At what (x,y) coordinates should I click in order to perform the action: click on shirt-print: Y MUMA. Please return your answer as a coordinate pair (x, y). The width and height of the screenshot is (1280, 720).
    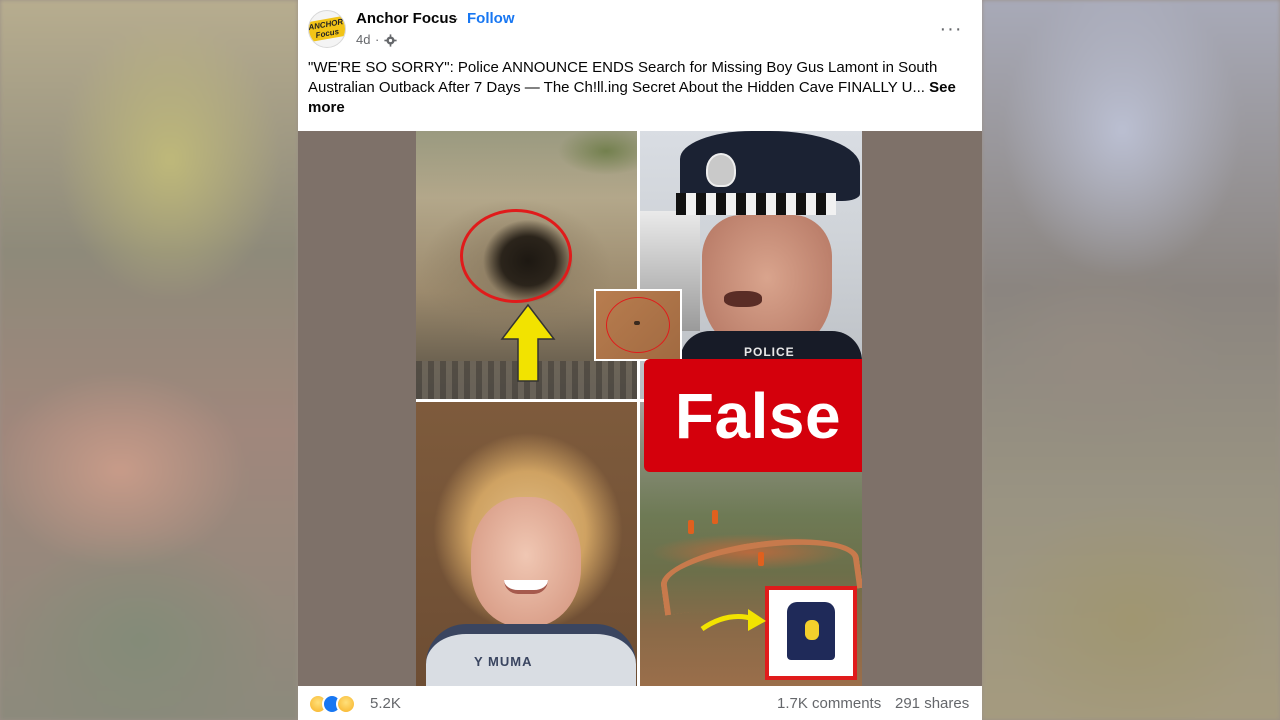
    Looking at the image, I should click on (503, 661).